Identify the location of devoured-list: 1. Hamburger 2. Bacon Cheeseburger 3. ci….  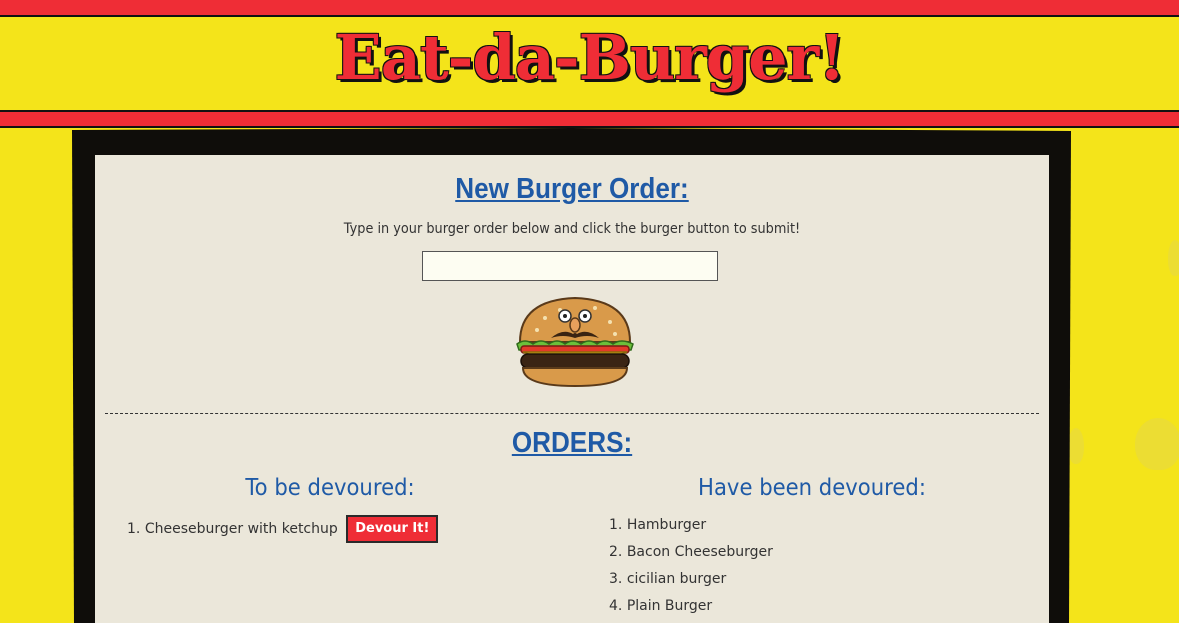
(691, 566).